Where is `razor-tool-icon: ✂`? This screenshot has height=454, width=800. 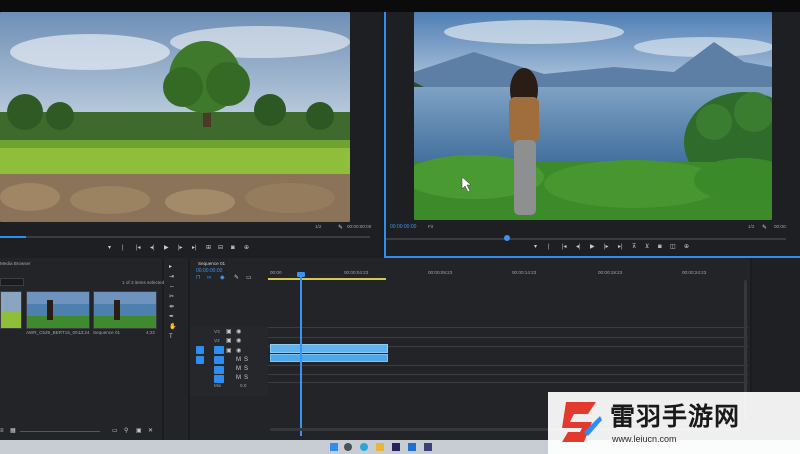
razor-tool-icon: ✂ is located at coordinates (171, 297).